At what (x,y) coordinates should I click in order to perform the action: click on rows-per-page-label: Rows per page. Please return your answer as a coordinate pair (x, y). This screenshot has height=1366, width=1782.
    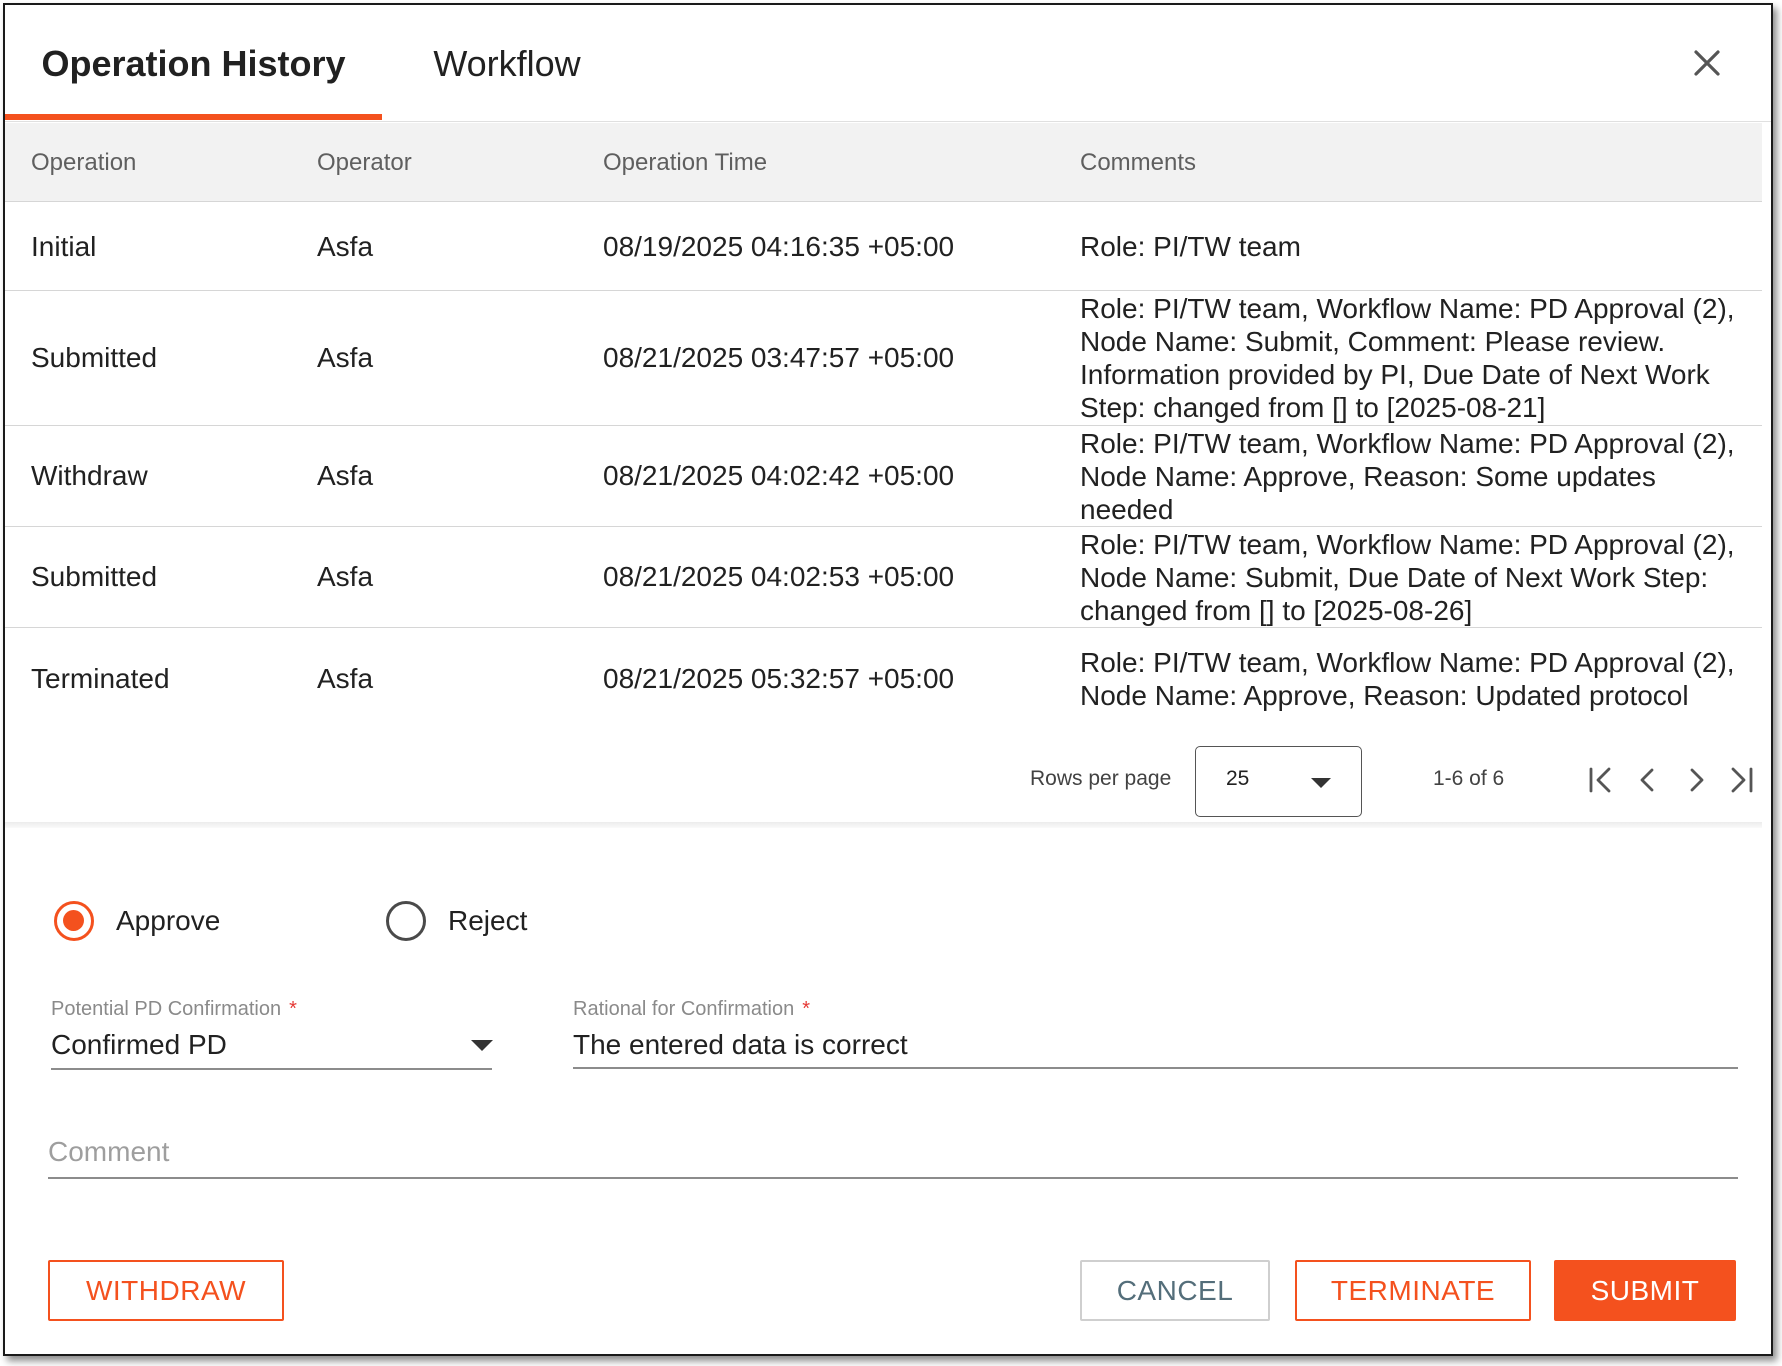
    Looking at the image, I should click on (1101, 778).